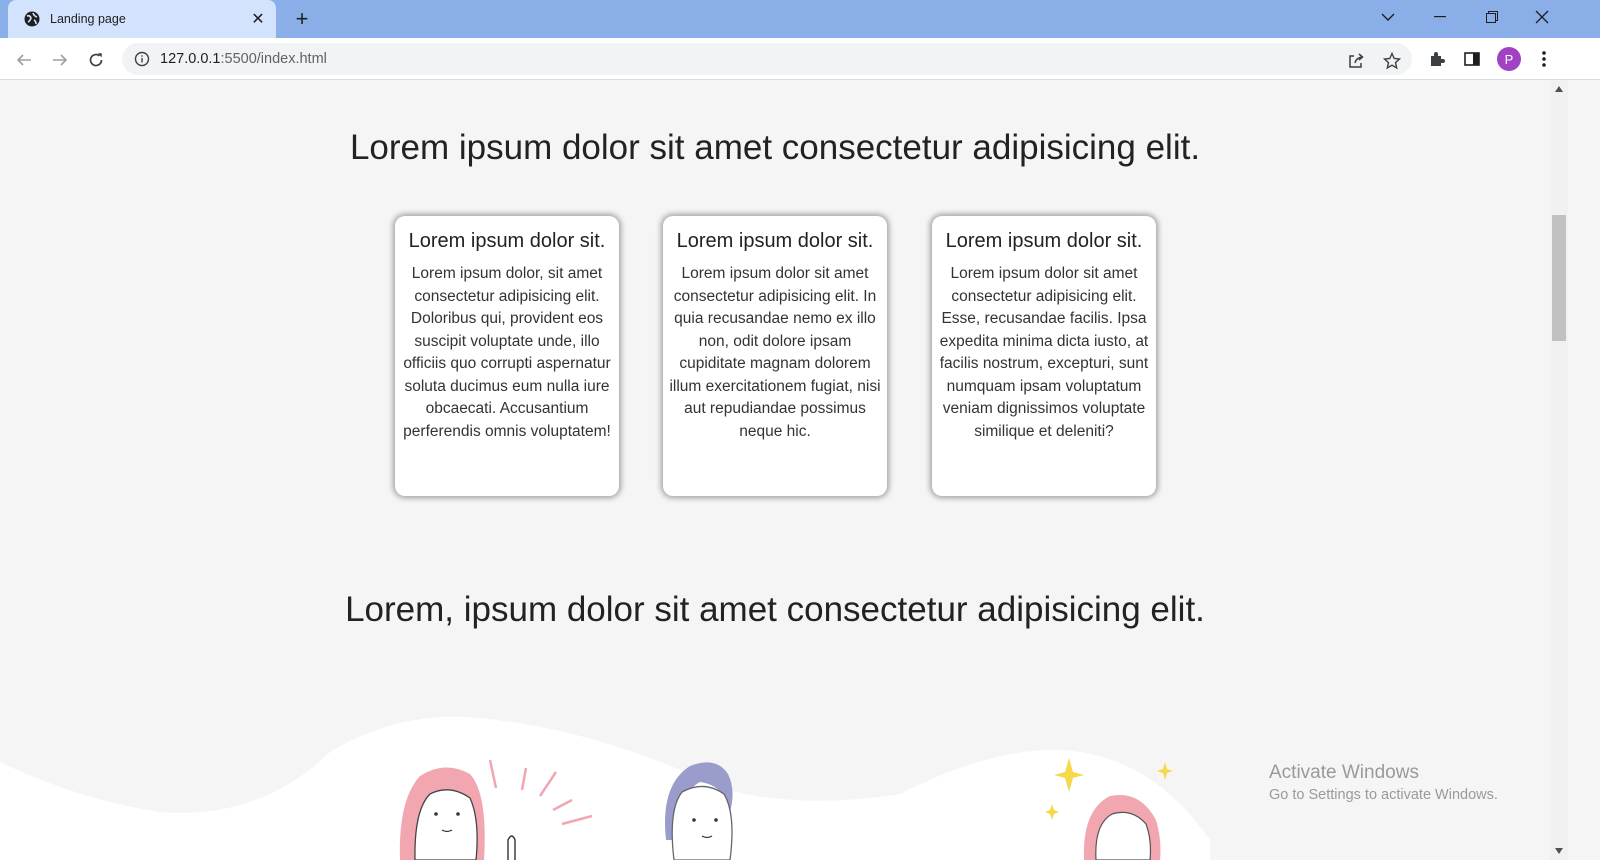  I want to click on plus-icon: +, so click(302, 19).